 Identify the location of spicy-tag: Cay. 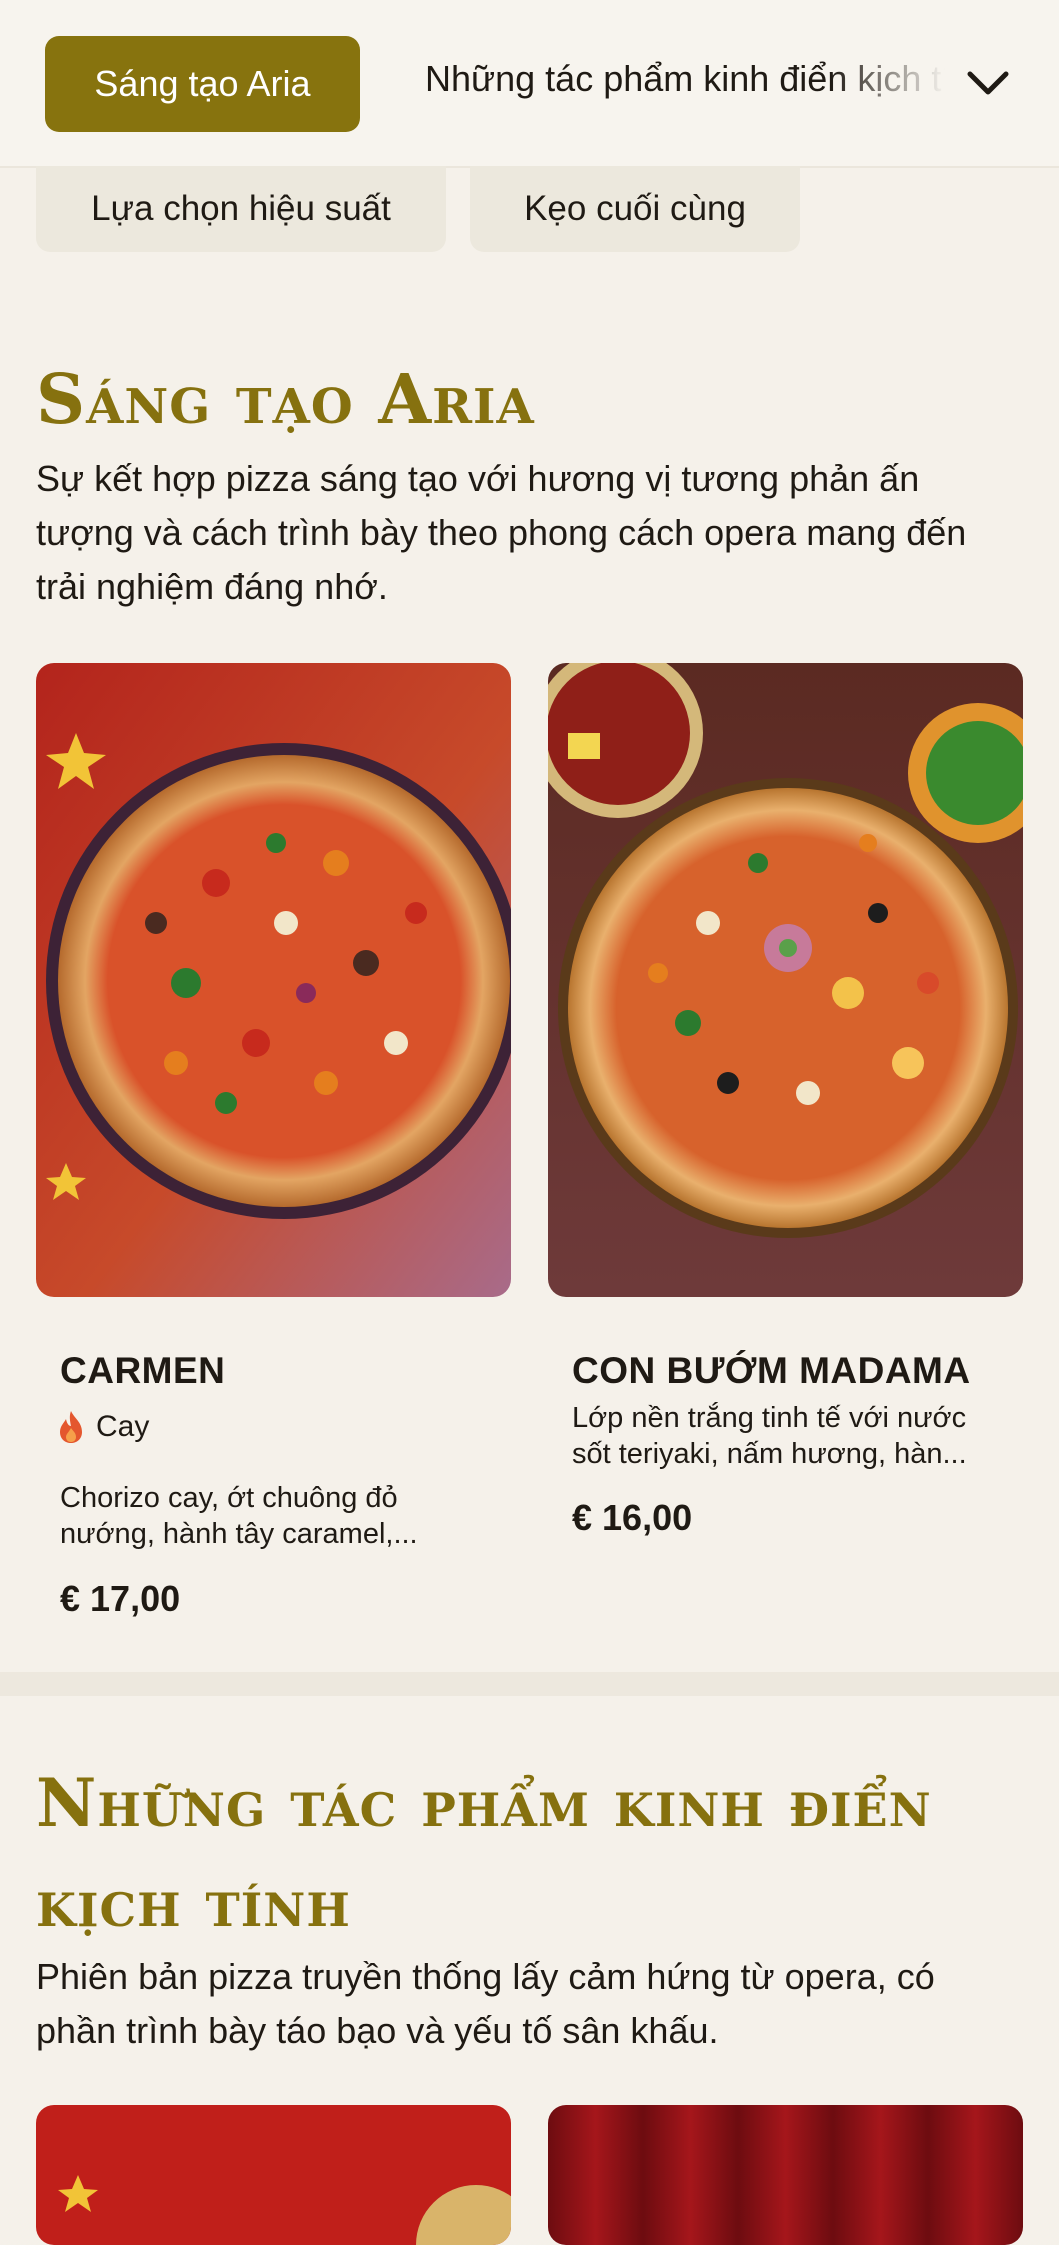
(103, 1427).